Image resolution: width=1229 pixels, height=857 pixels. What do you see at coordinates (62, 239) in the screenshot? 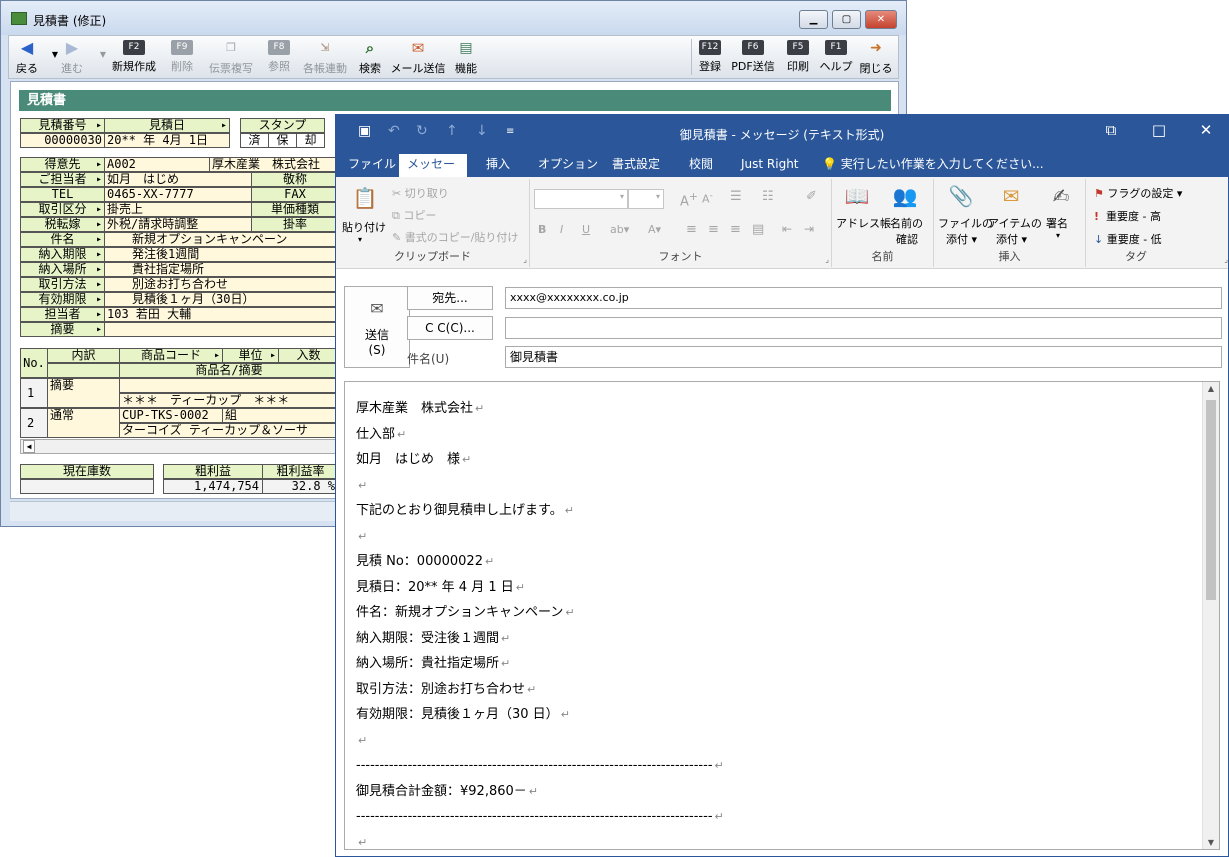
I see `subject-label: 件名` at bounding box center [62, 239].